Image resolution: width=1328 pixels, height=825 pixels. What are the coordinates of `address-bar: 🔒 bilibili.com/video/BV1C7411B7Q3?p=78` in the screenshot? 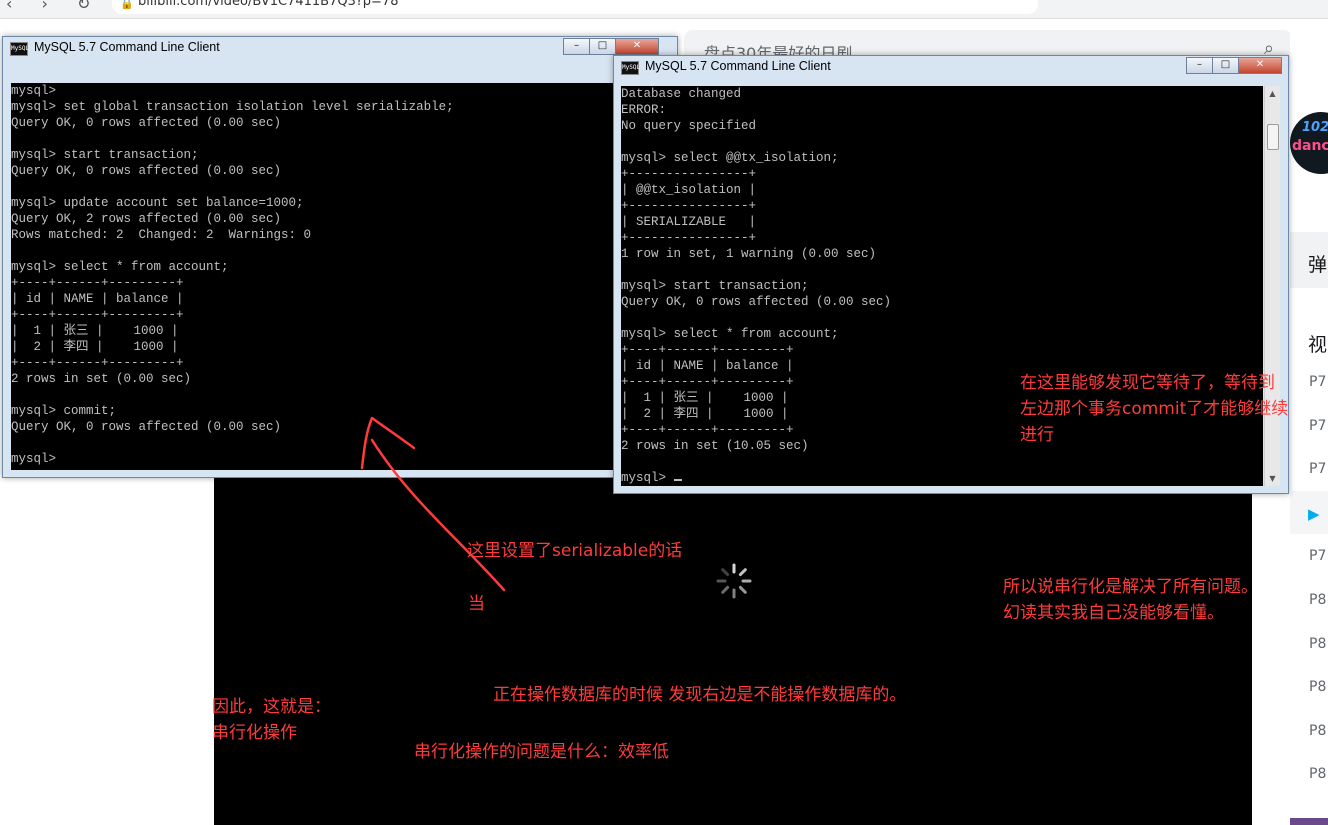 It's located at (575, 7).